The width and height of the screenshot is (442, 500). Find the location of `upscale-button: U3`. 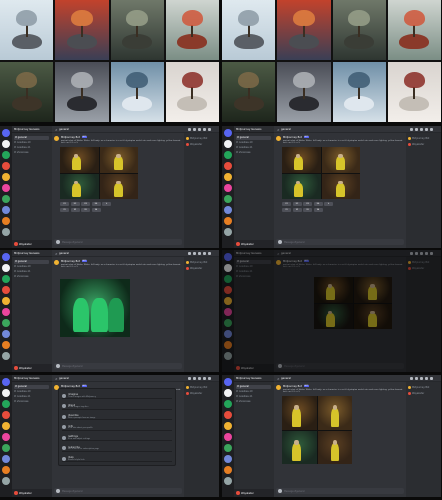

upscale-button: U3 is located at coordinates (85, 204).